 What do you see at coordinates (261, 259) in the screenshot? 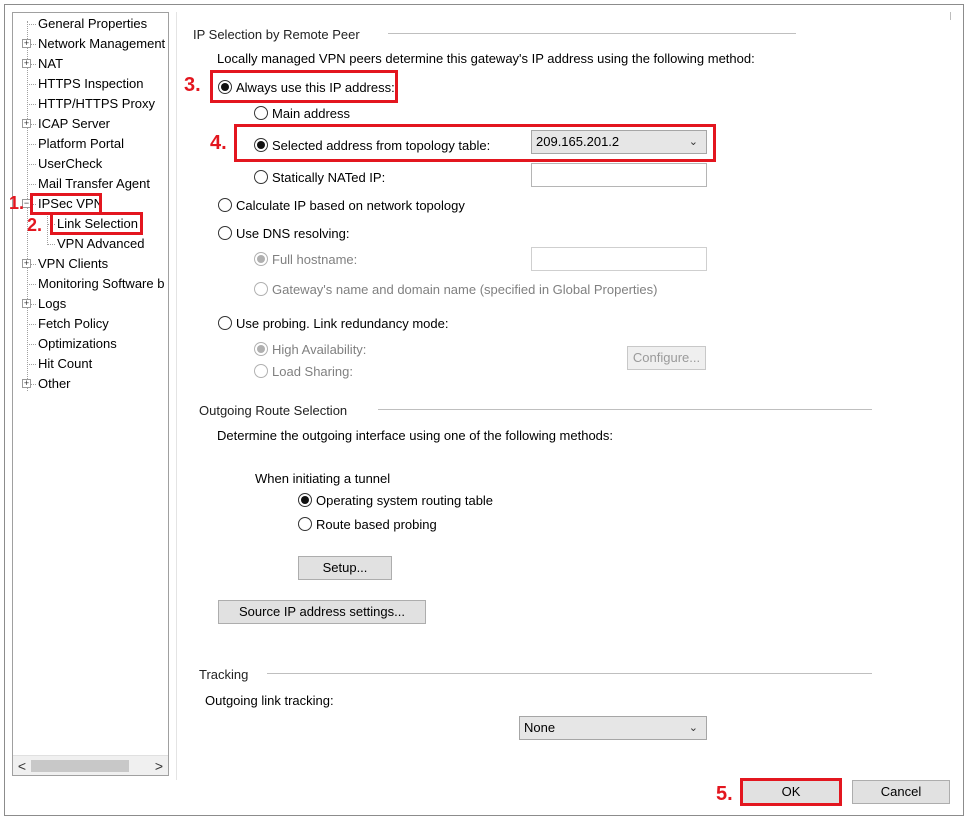
I see `full-hostname-radio` at bounding box center [261, 259].